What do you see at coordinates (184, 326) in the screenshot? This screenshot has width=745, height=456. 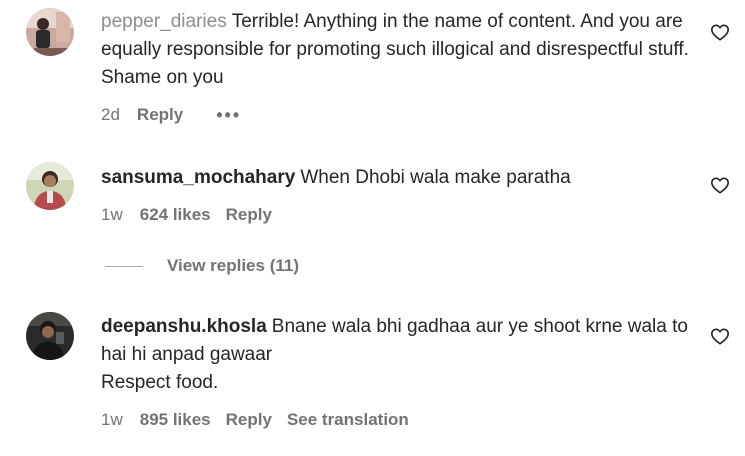 I see `comment-username: deepanshu.khosla` at bounding box center [184, 326].